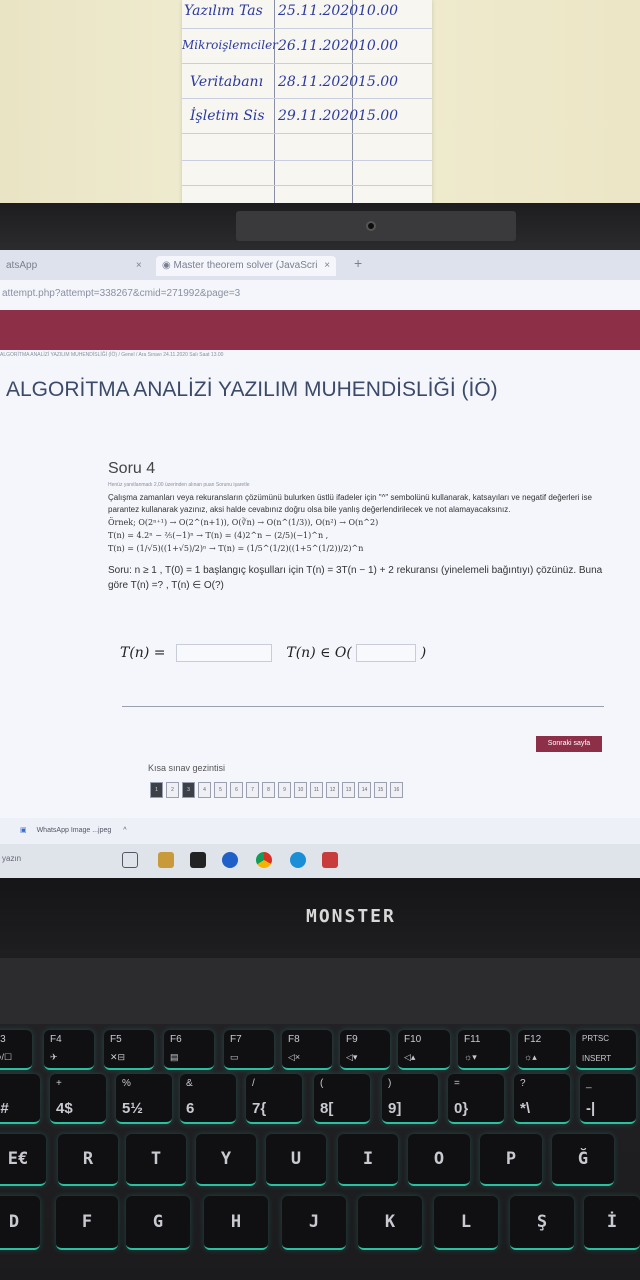  Describe the element at coordinates (330, 860) in the screenshot. I see `app-icon` at that location.